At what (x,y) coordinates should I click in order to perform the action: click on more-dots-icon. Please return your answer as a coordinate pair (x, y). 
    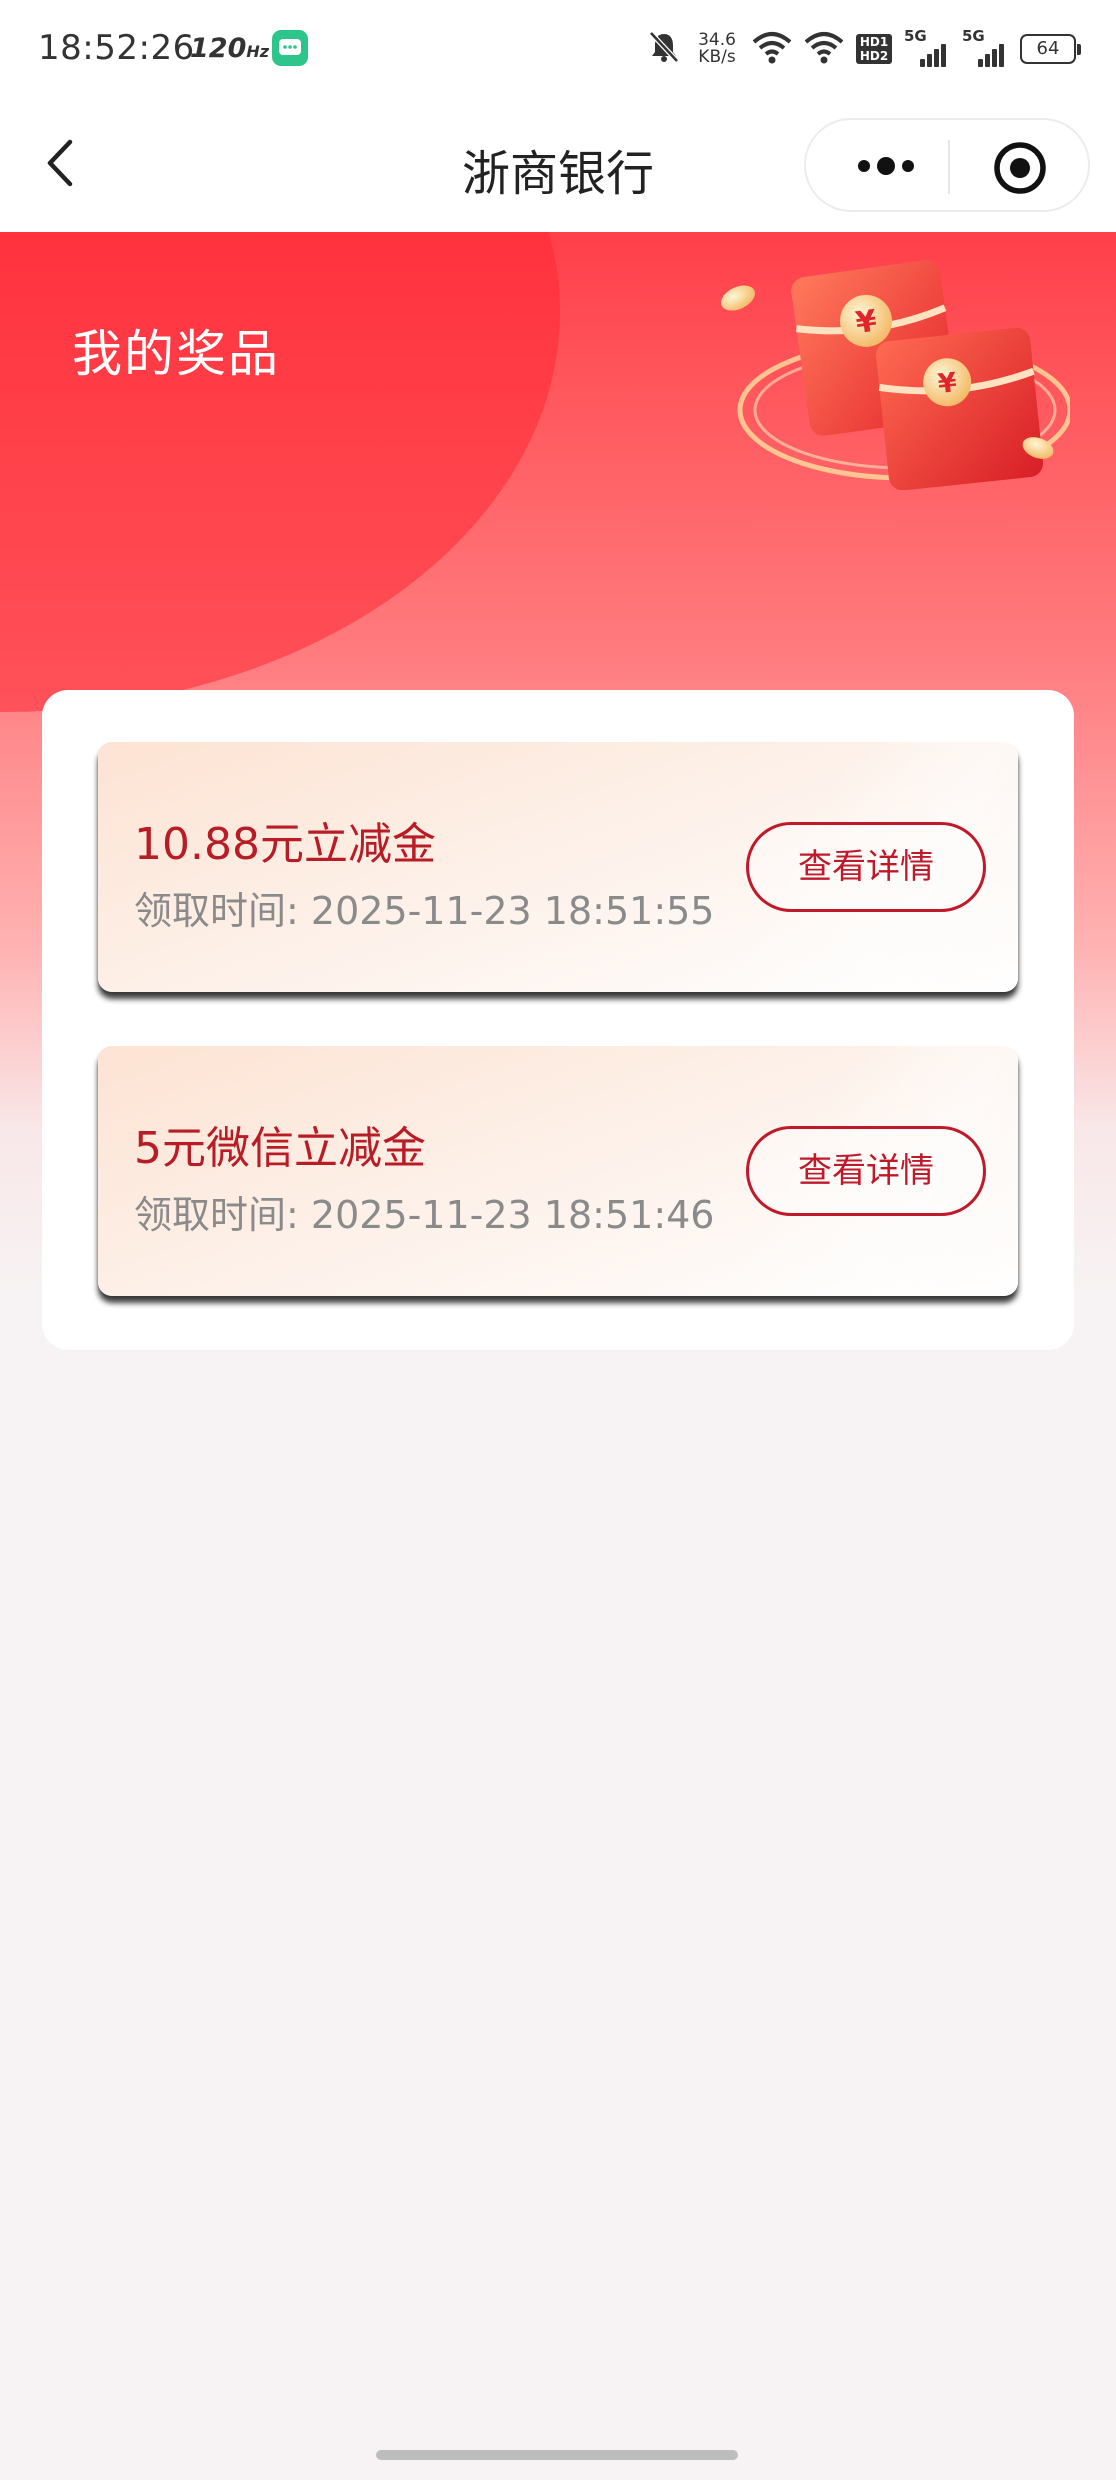
    Looking at the image, I should click on (886, 166).